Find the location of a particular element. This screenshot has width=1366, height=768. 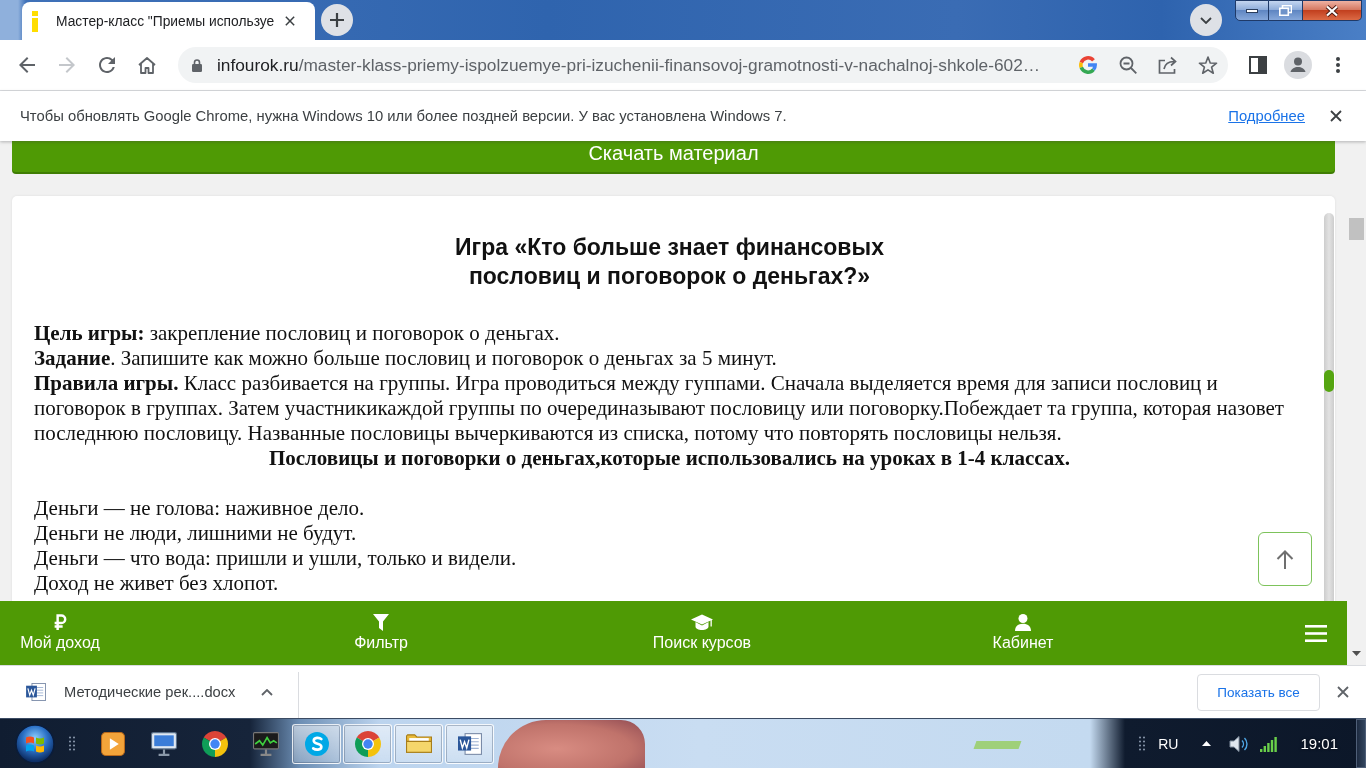

clock: 19:01 is located at coordinates (1319, 743).